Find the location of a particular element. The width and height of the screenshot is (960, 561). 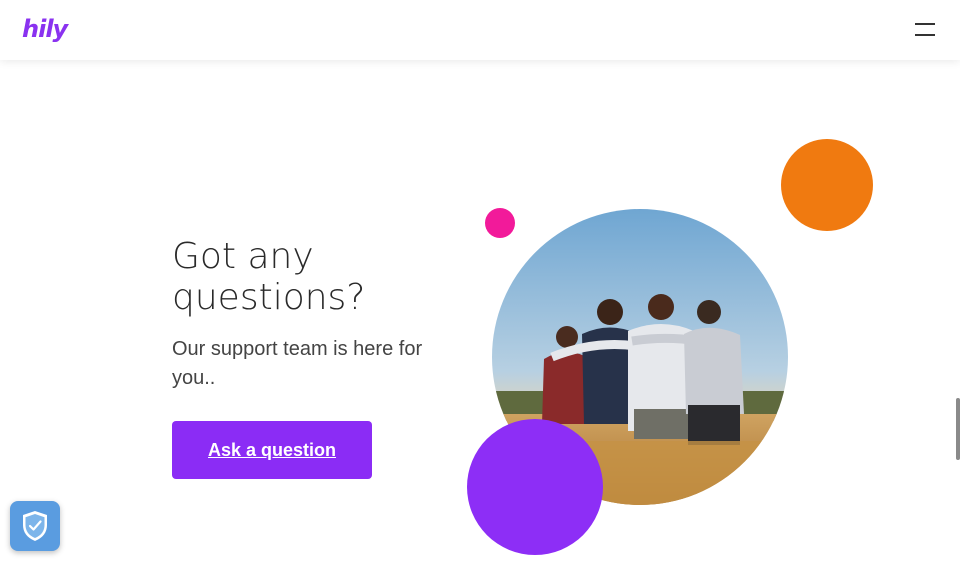

menu-line-top is located at coordinates (925, 24).